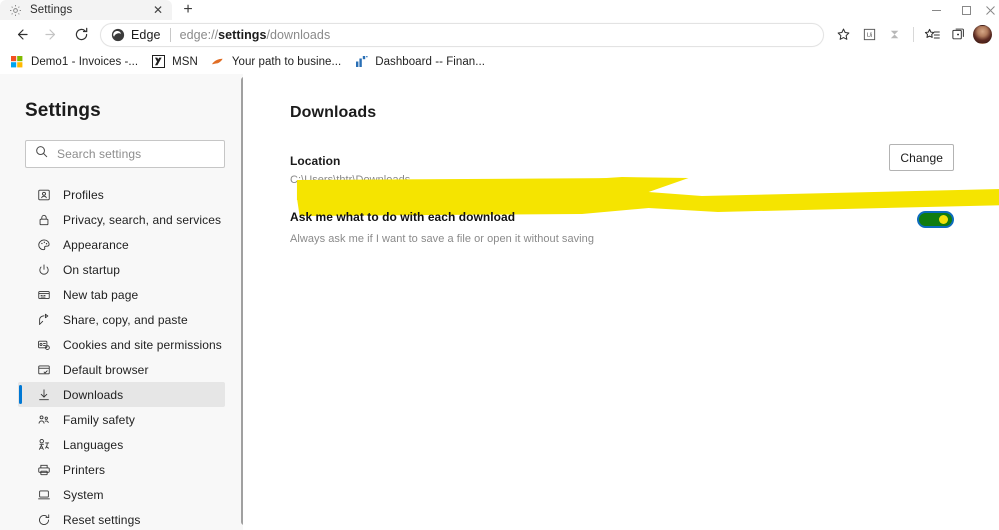  Describe the element at coordinates (83, 194) in the screenshot. I see `sidebar-item-label: Profiles` at that location.